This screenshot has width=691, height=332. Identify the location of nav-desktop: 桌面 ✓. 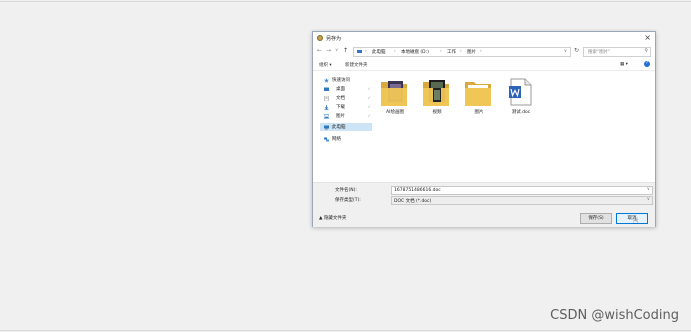
(346, 89).